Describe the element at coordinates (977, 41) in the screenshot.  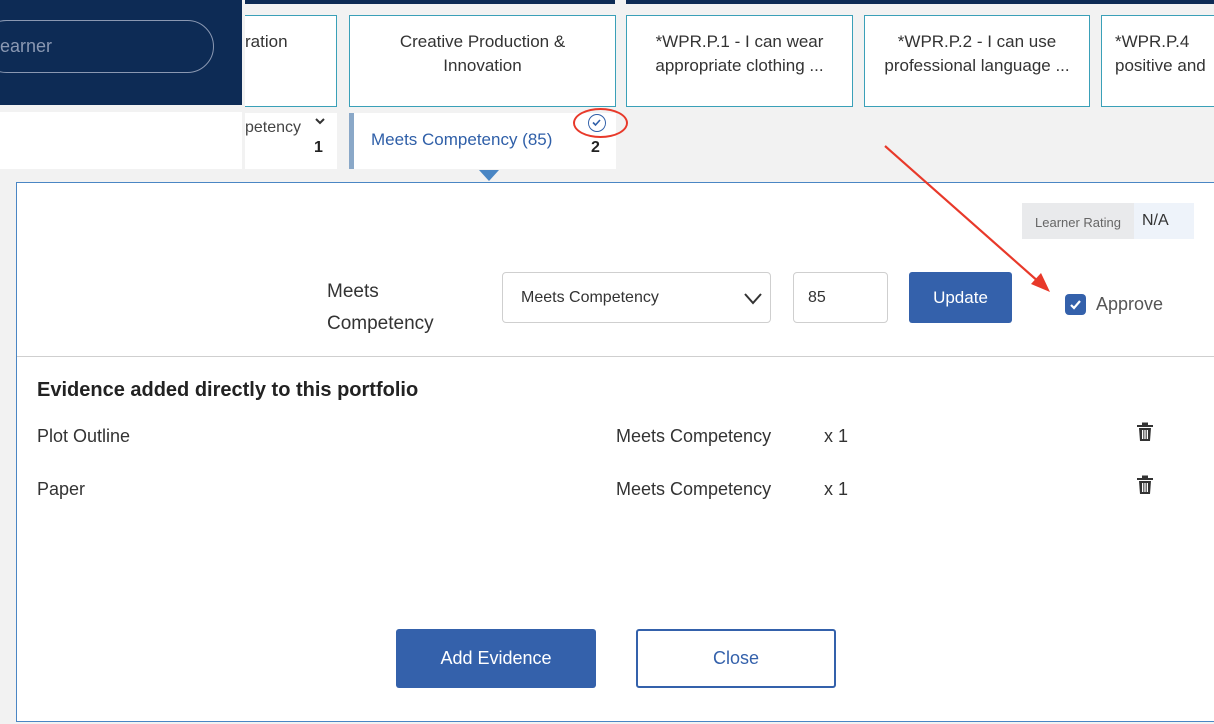
I see `competency-header-label: *WPR.P.2 - I can use` at that location.